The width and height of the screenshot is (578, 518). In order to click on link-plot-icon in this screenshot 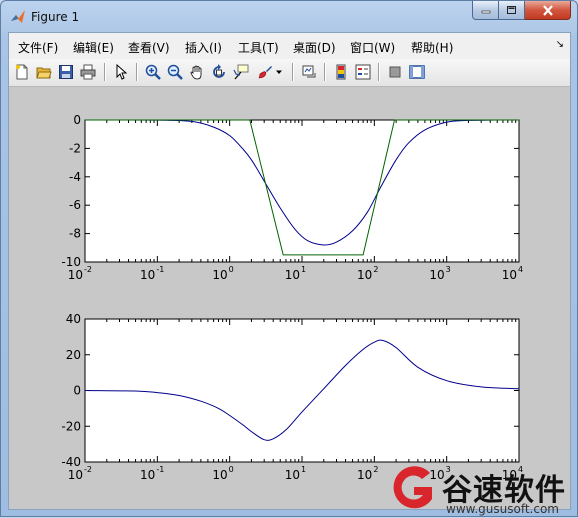, I will do `click(309, 72)`.